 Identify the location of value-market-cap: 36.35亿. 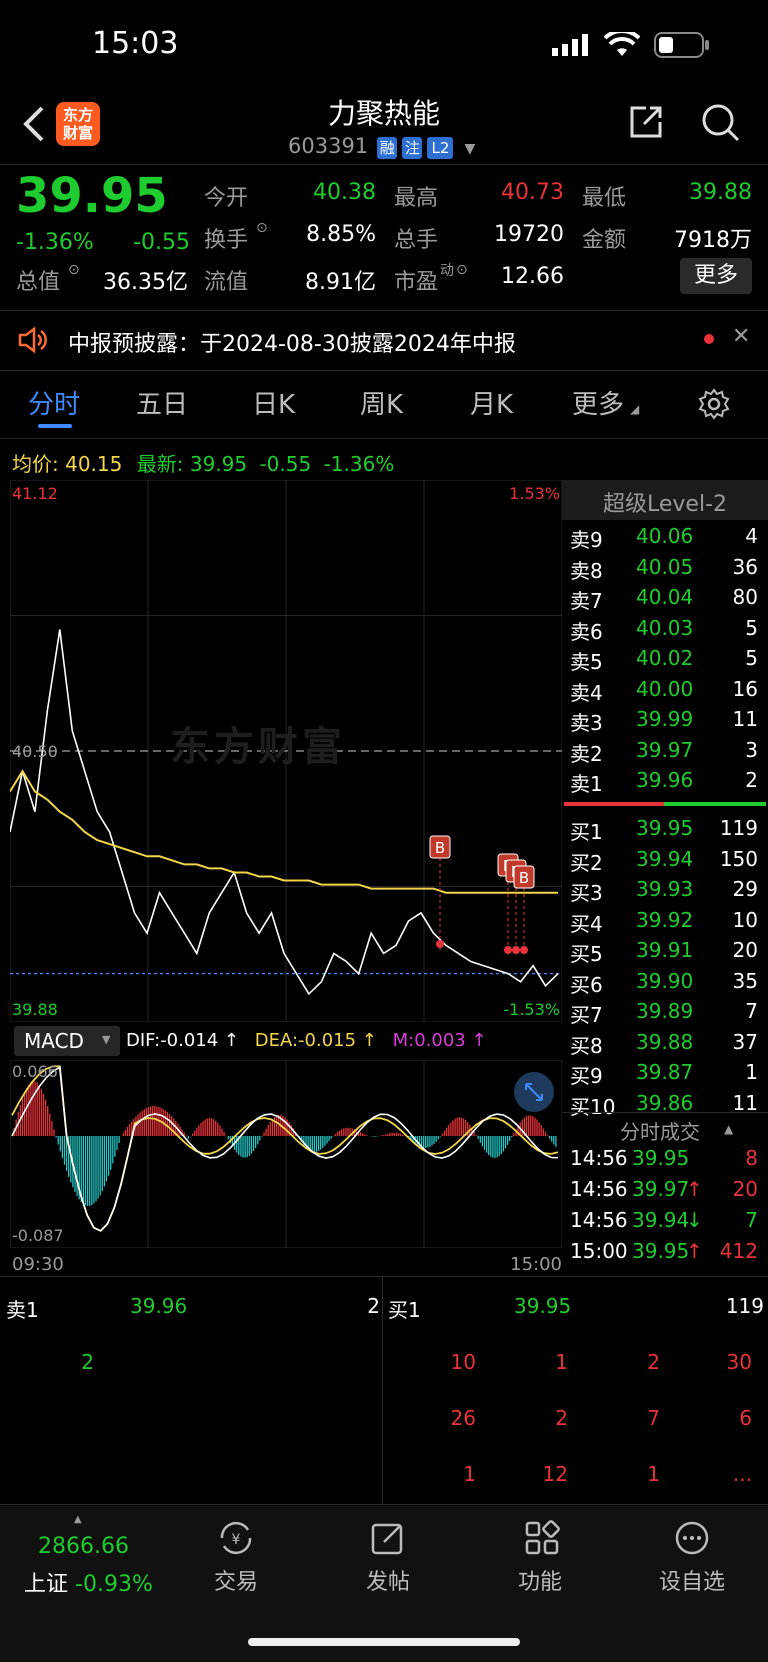
(145, 282).